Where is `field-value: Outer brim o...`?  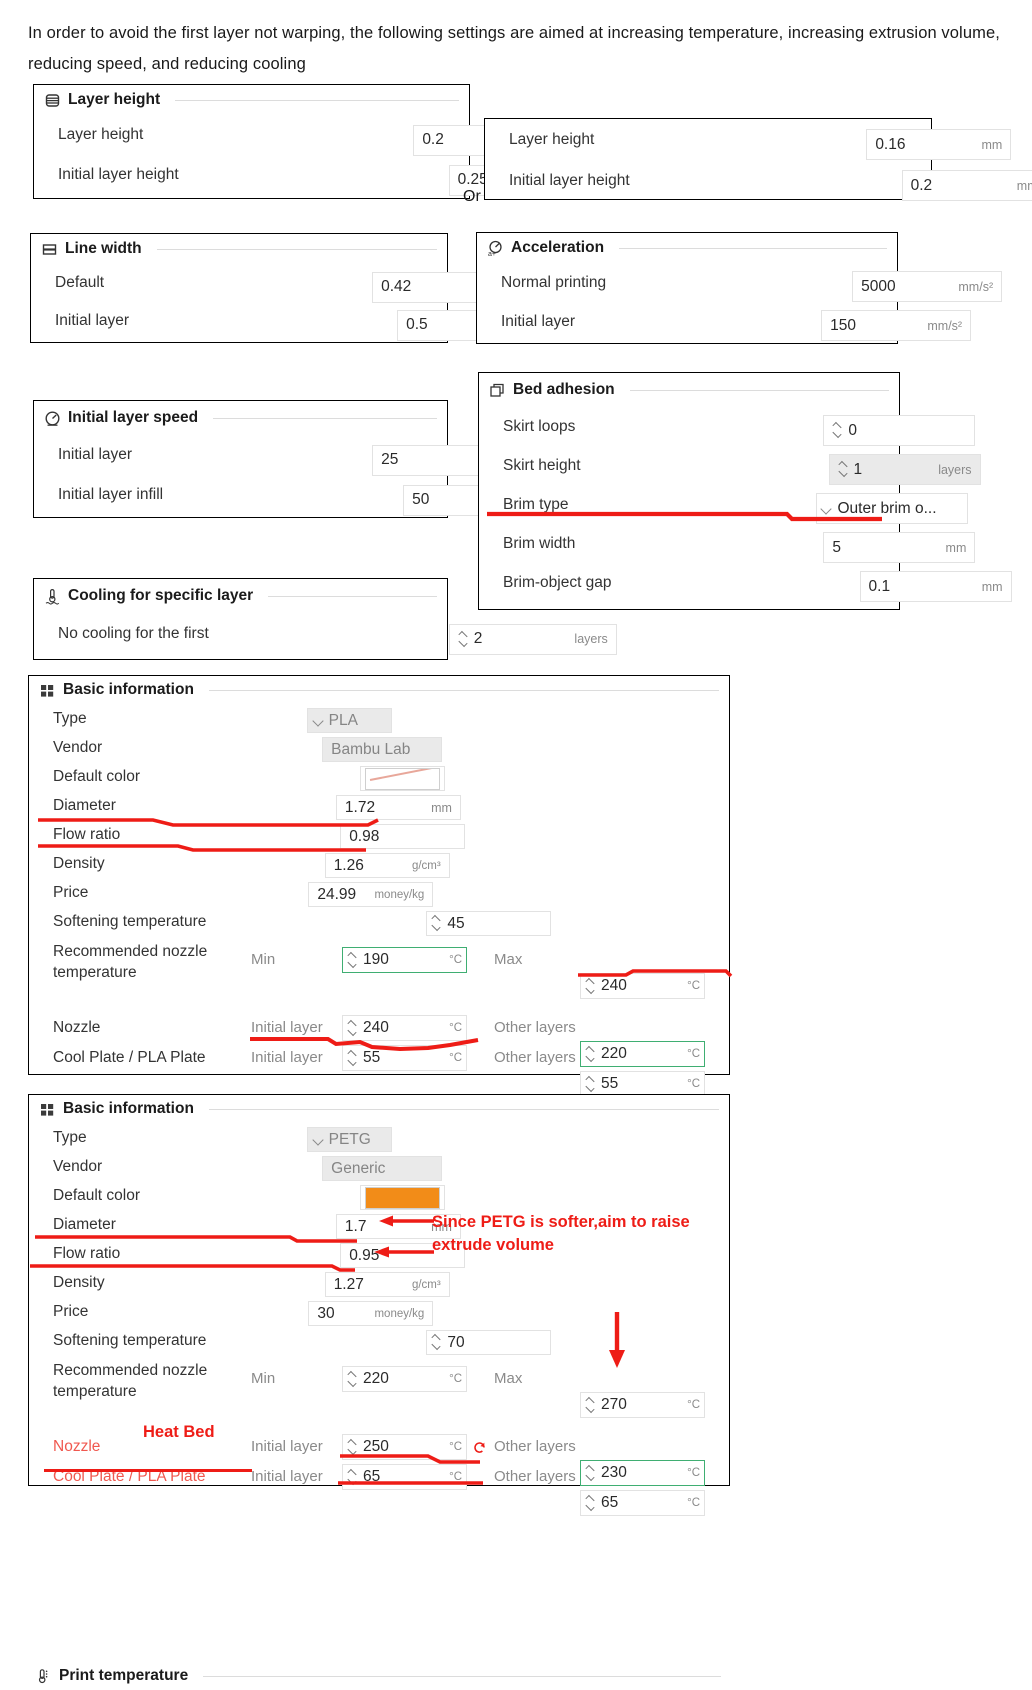
field-value: Outer brim o... is located at coordinates (887, 508).